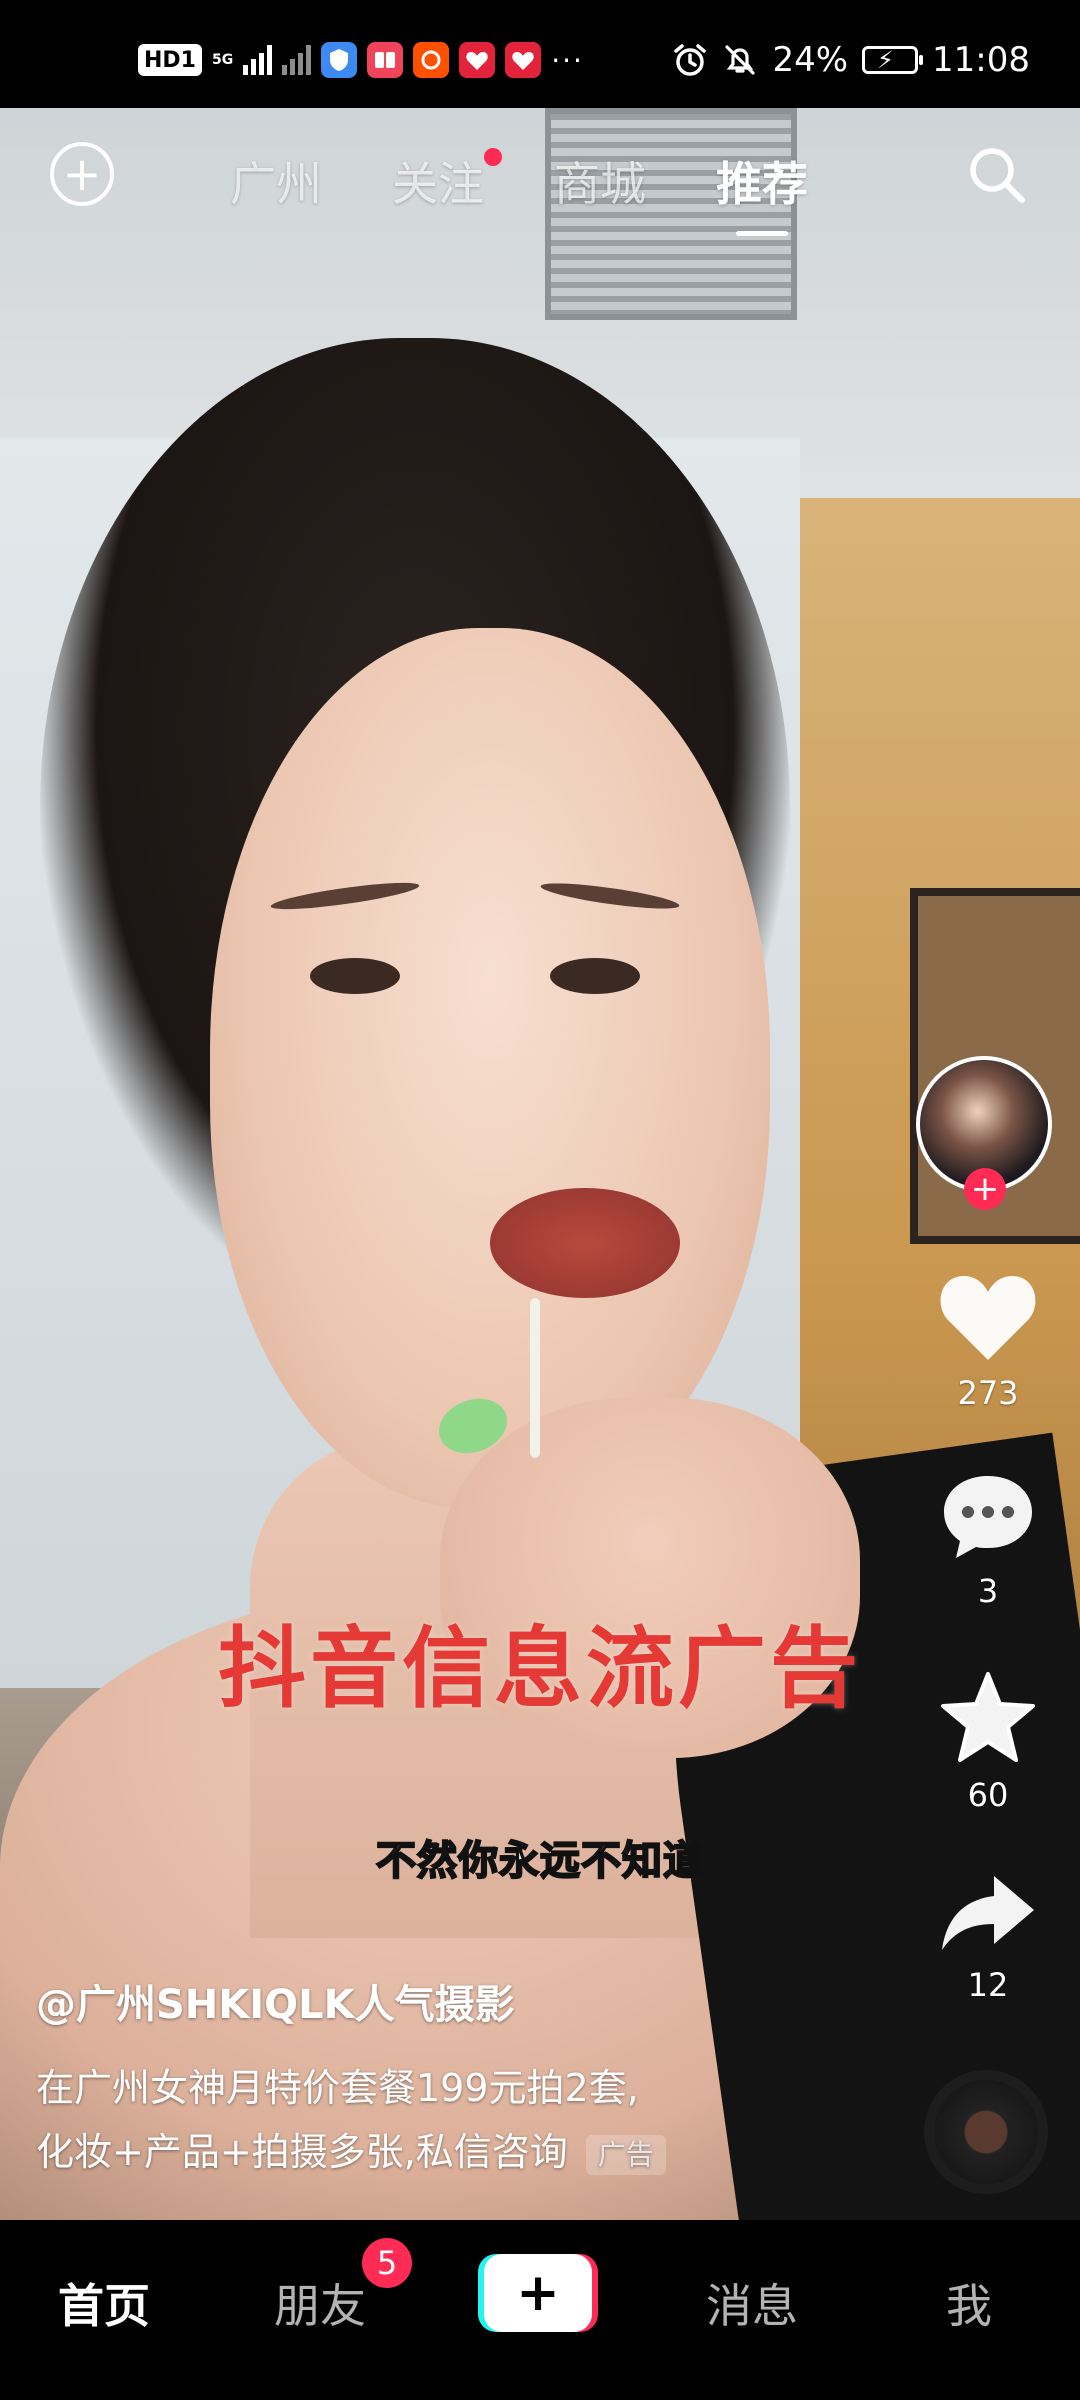 The width and height of the screenshot is (1080, 2400). I want to click on mute-icon, so click(740, 60).